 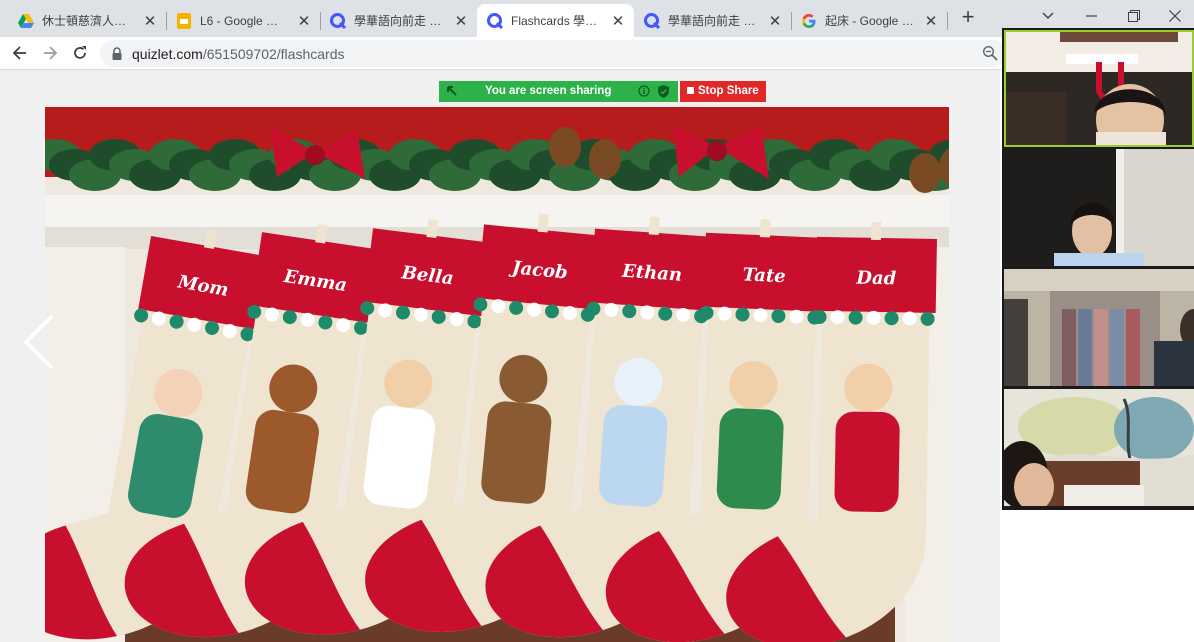 I want to click on back-arrow-icon, so click(x=19, y=53).